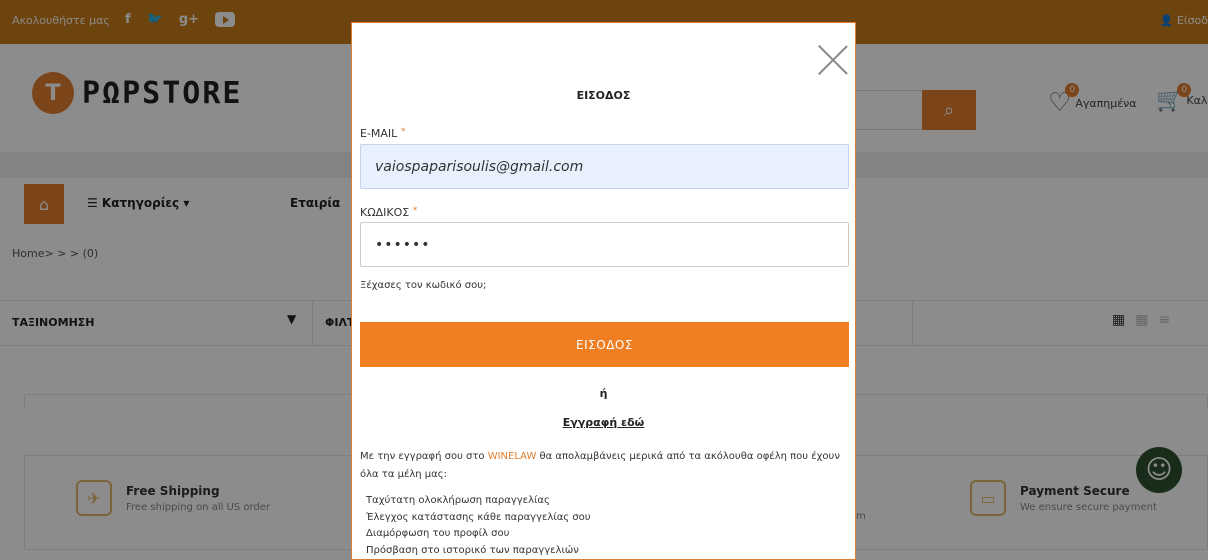  What do you see at coordinates (379, 133) in the screenshot?
I see `email-label-text: E-MAIL` at bounding box center [379, 133].